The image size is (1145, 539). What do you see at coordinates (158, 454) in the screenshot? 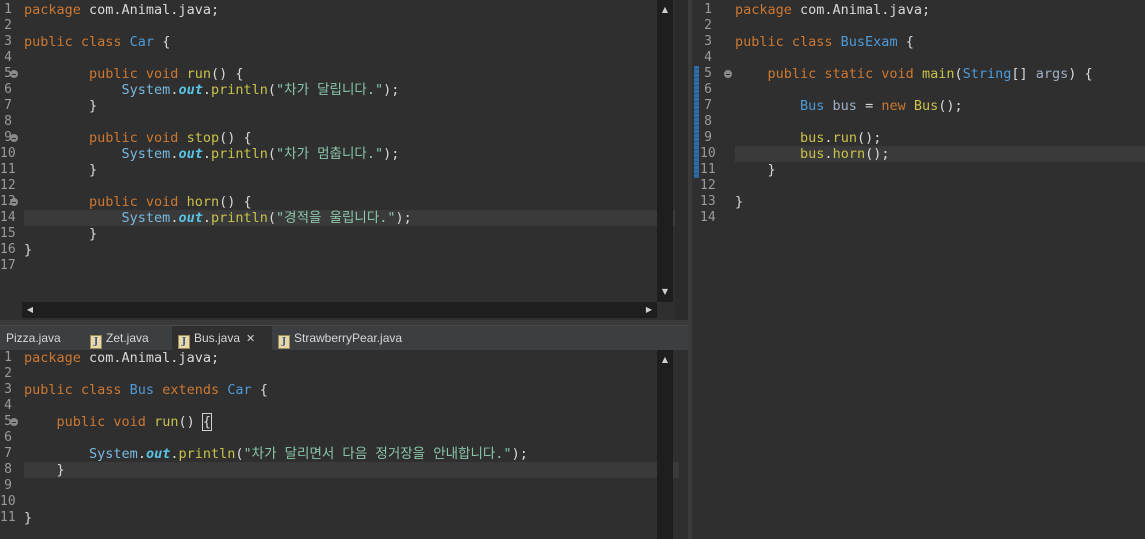
I see `code-token: out` at bounding box center [158, 454].